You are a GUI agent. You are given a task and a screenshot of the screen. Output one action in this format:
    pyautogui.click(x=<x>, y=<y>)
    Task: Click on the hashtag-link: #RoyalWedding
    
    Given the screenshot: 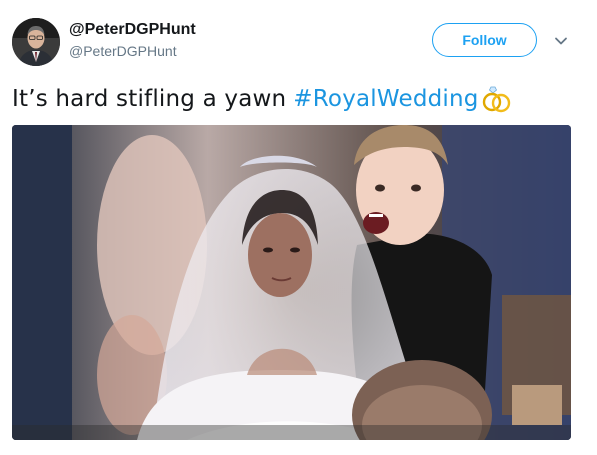 What is the action you would take?
    pyautogui.click(x=385, y=99)
    